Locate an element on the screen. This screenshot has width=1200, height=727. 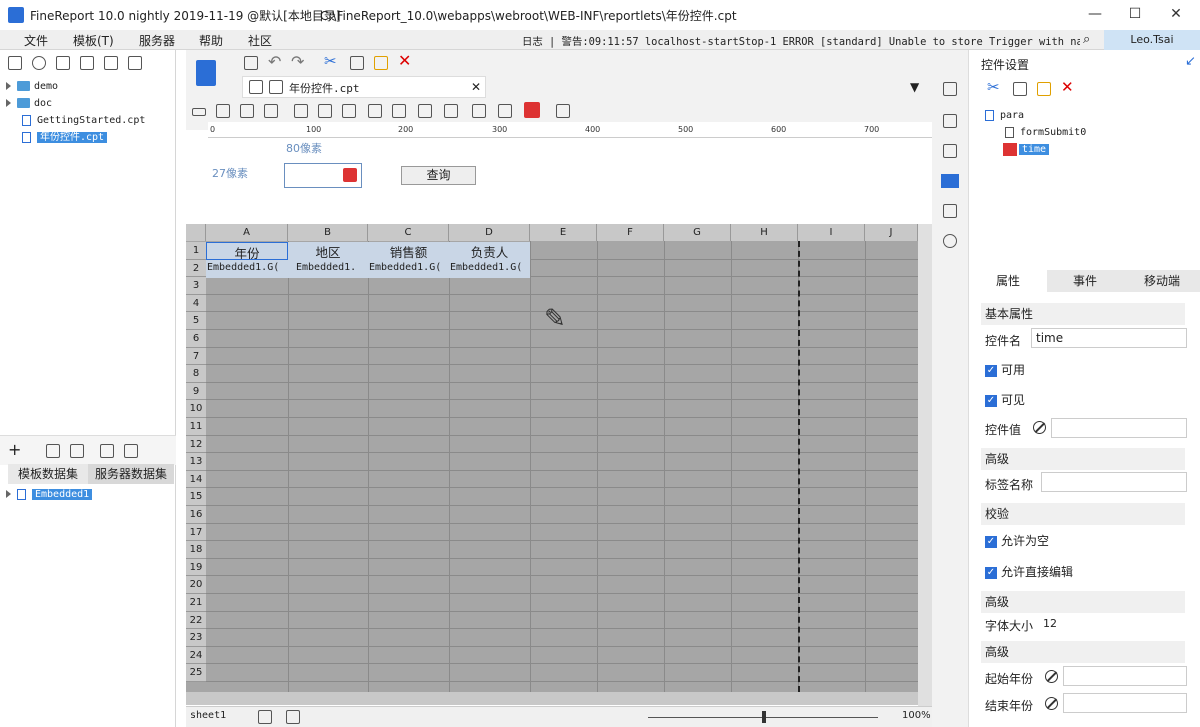
tree-item-demo: demo is located at coordinates (90, 86).